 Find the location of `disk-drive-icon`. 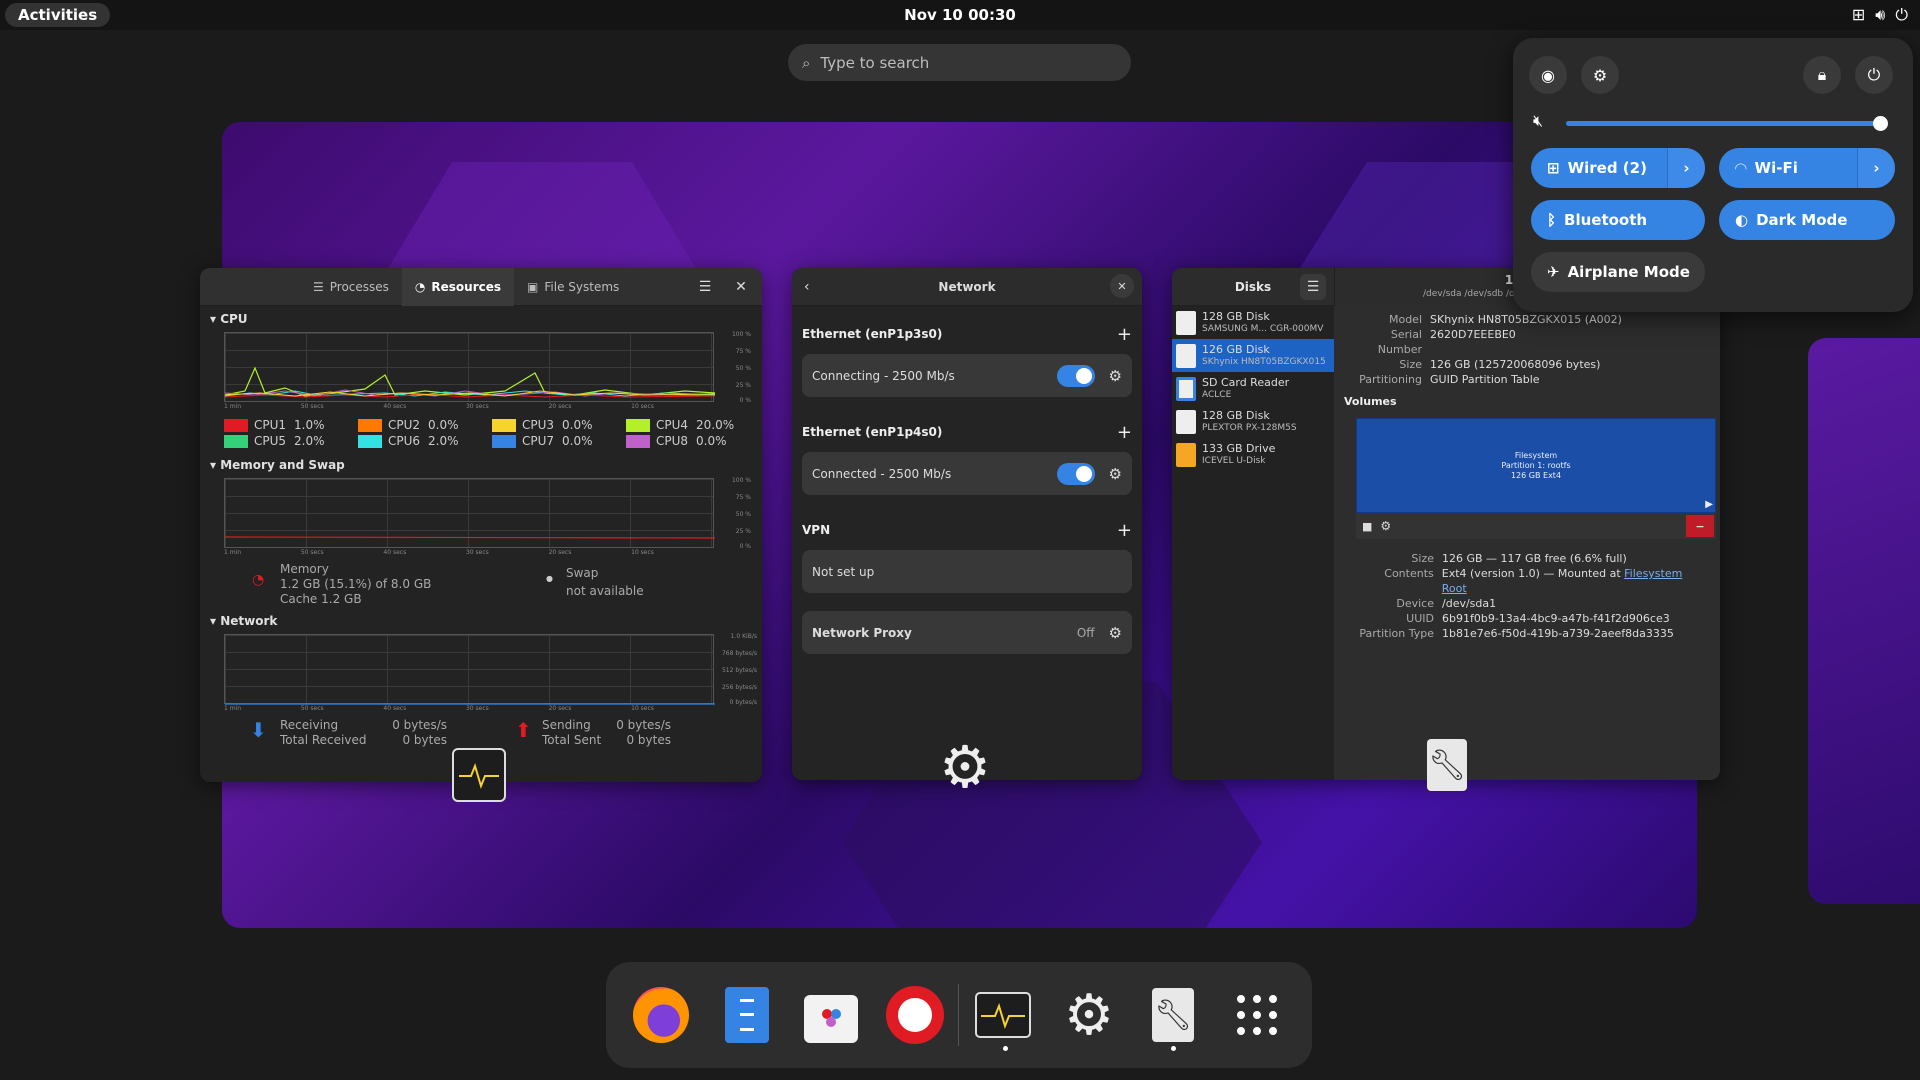

disk-drive-icon is located at coordinates (1186, 421).